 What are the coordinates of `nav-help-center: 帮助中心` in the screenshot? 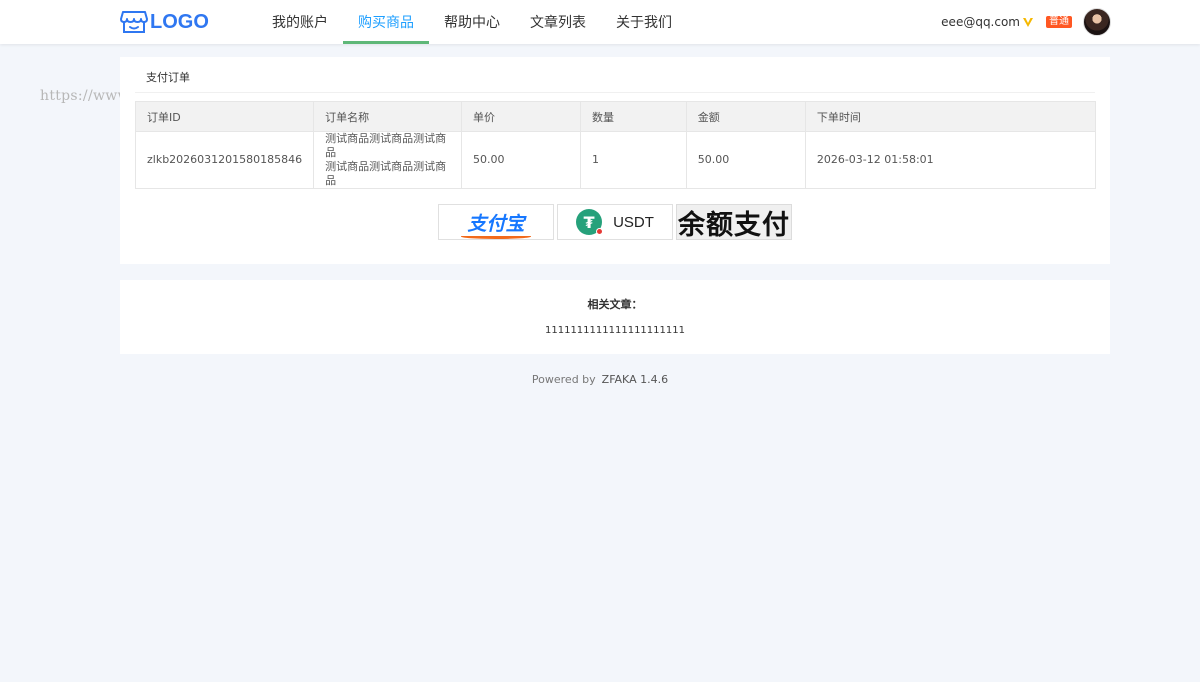 It's located at (472, 22).